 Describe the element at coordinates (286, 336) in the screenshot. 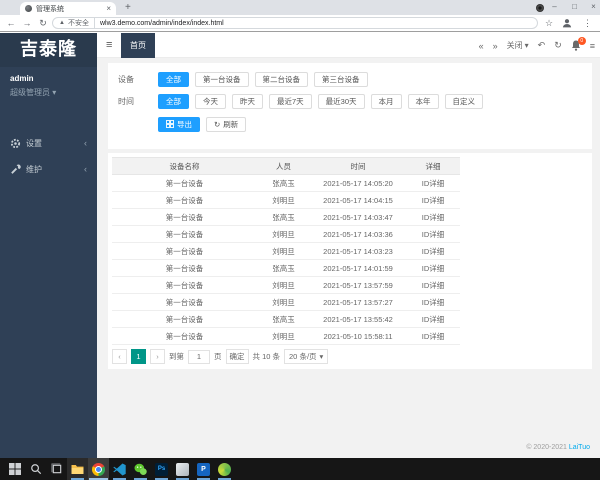

I see `table-row: 第一台设备 刘明旦 2021-05-10 15:58:11 ID详细` at that location.